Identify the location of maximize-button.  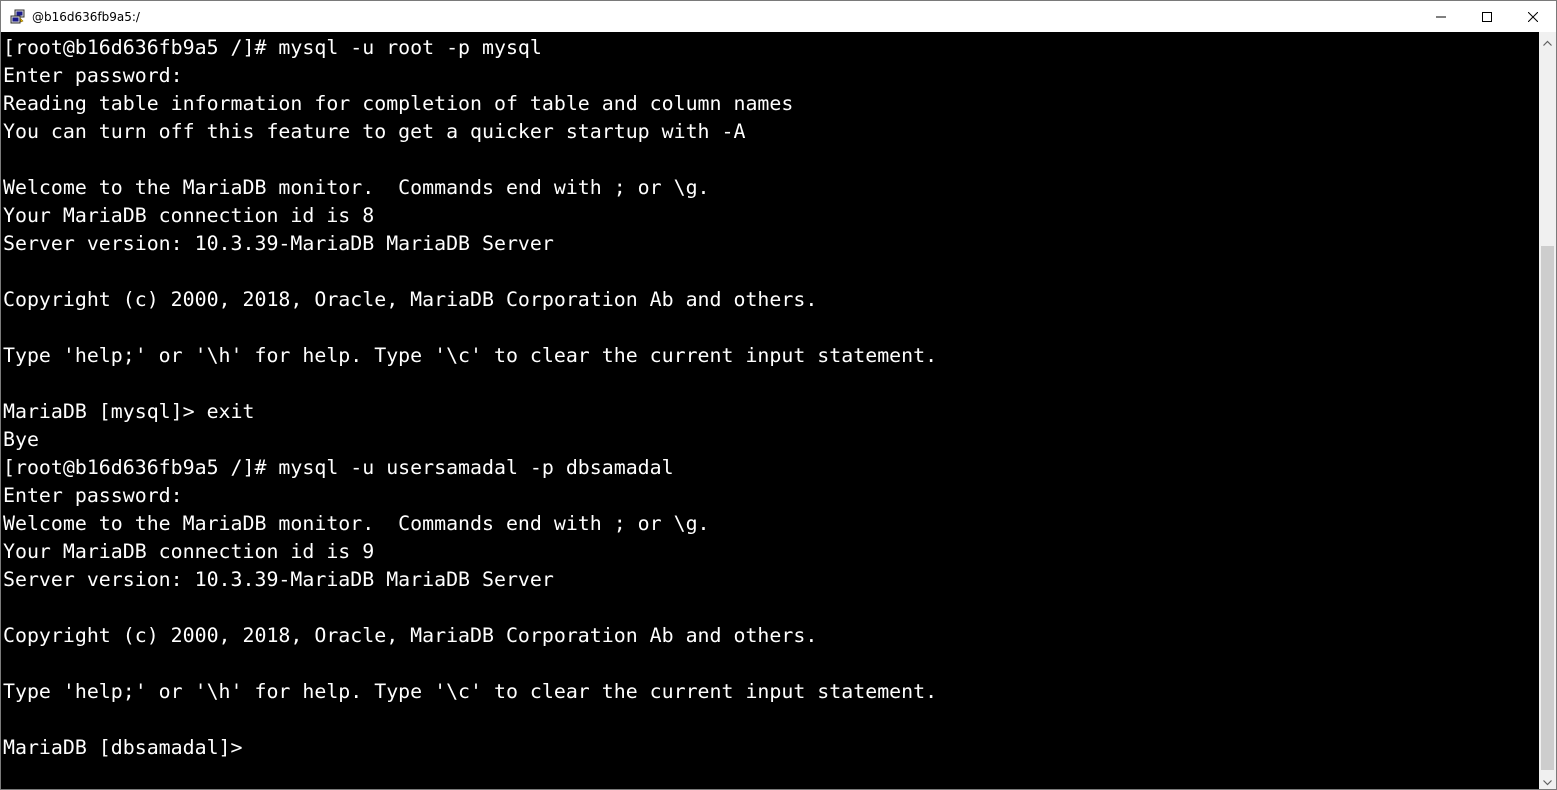
(1487, 16).